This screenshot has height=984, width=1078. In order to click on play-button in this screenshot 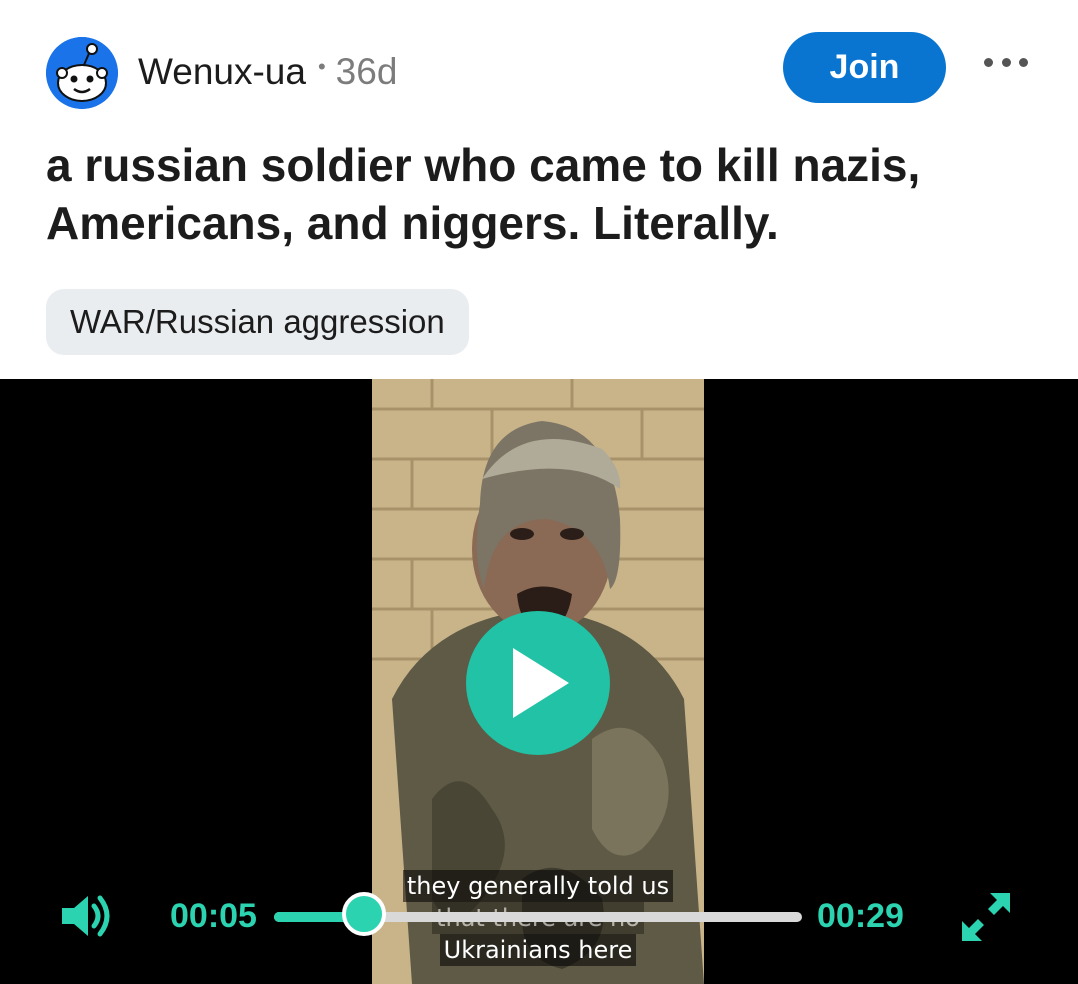, I will do `click(538, 683)`.